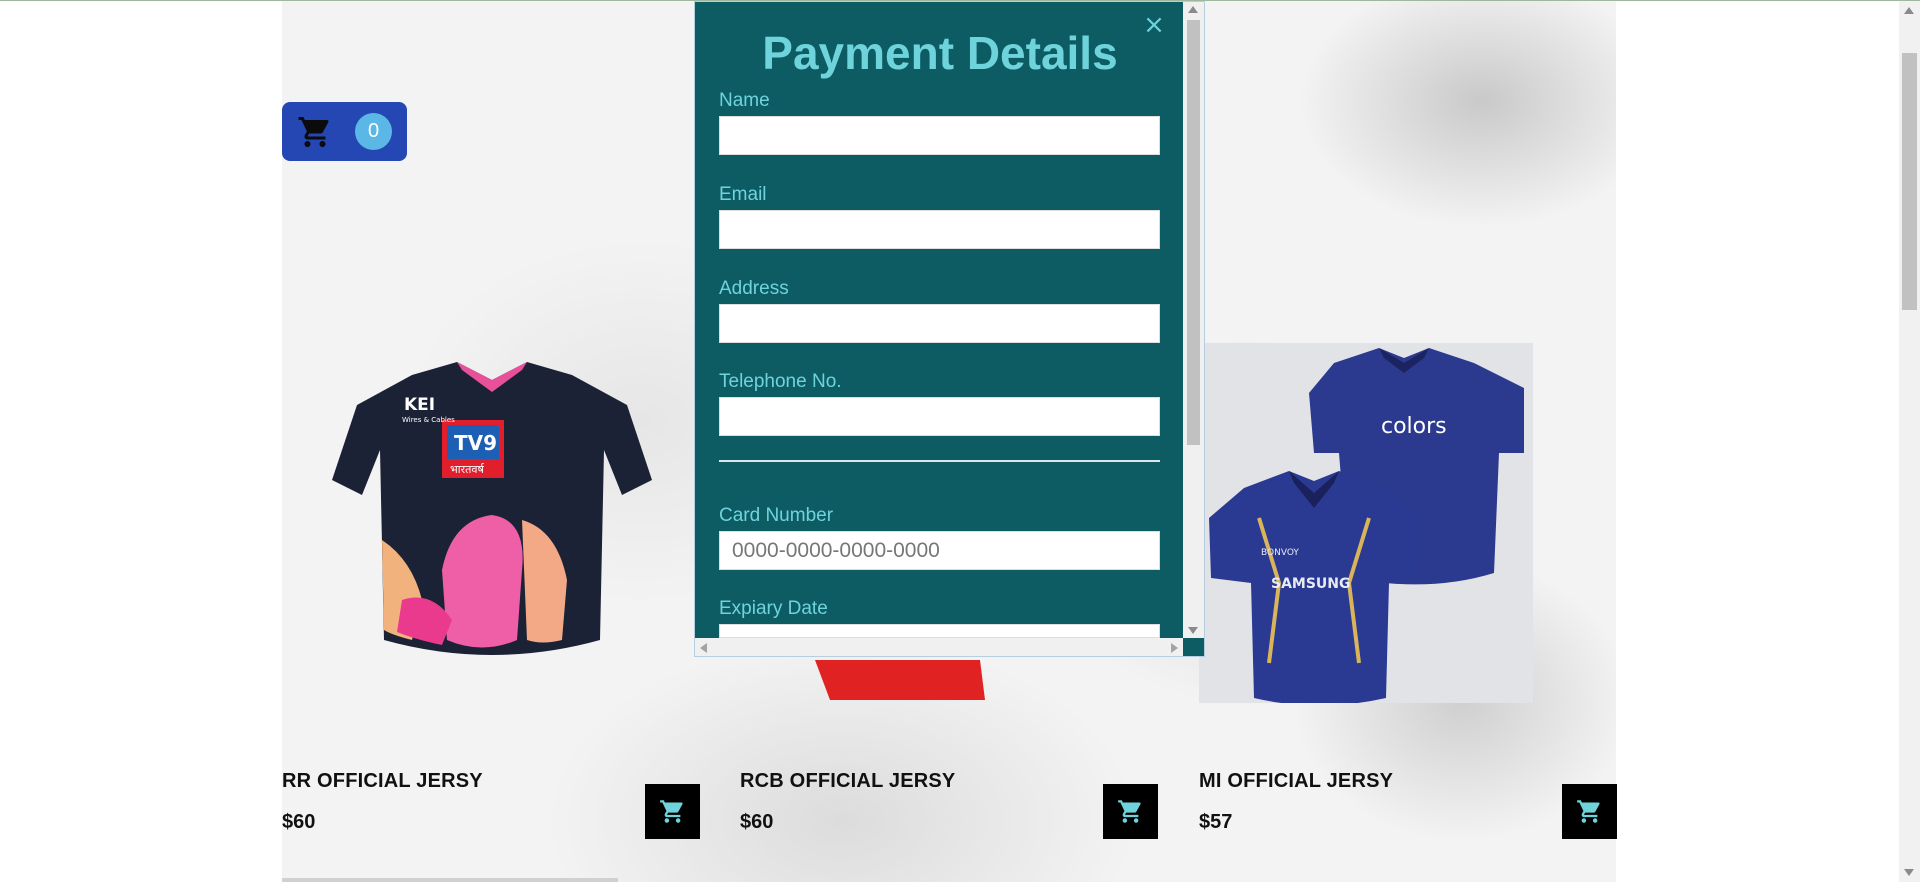 Image resolution: width=1920 pixels, height=882 pixels. What do you see at coordinates (1909, 872) in the screenshot?
I see `page-scroll-down-icon` at bounding box center [1909, 872].